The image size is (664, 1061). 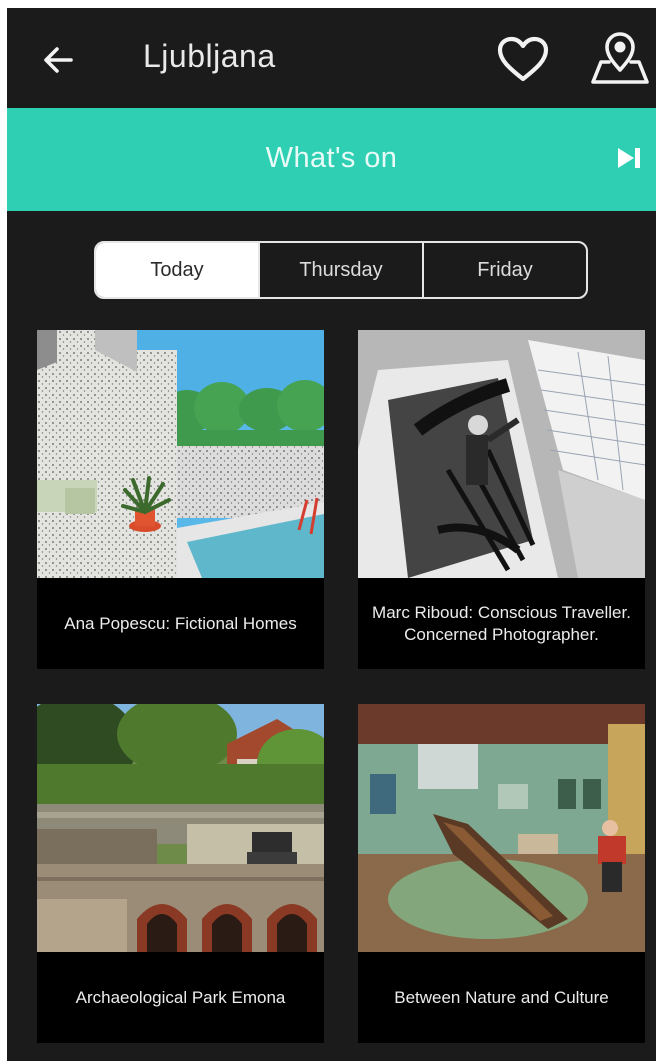 I want to click on heart-outline-icon, so click(x=523, y=59).